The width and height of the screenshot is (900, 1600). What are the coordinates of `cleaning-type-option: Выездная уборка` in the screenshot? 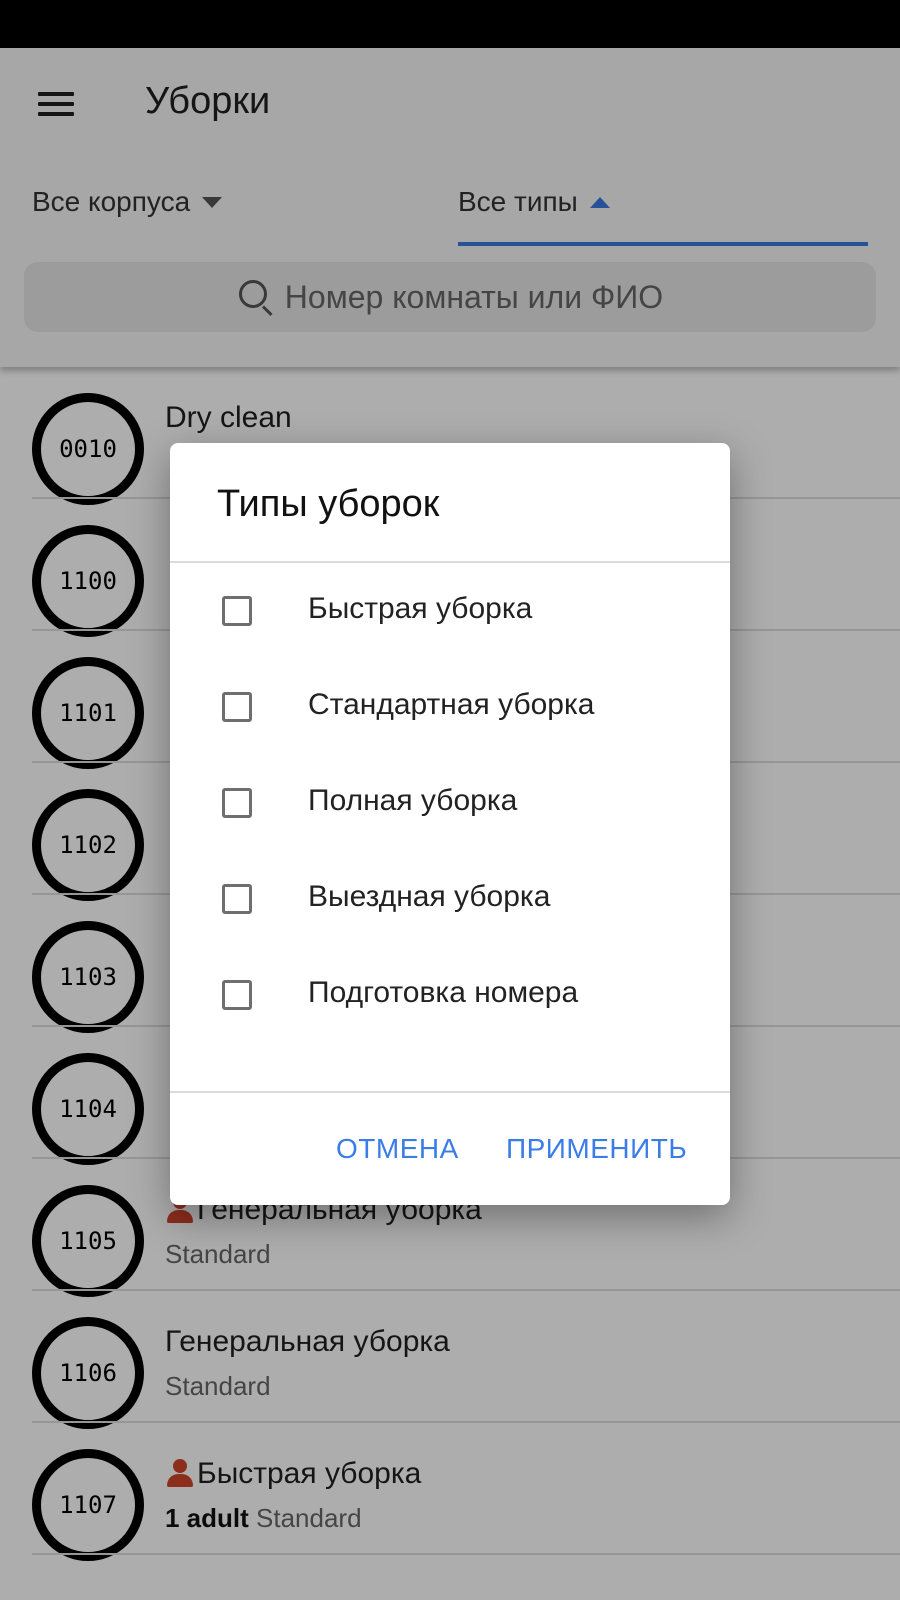 It's located at (450, 899).